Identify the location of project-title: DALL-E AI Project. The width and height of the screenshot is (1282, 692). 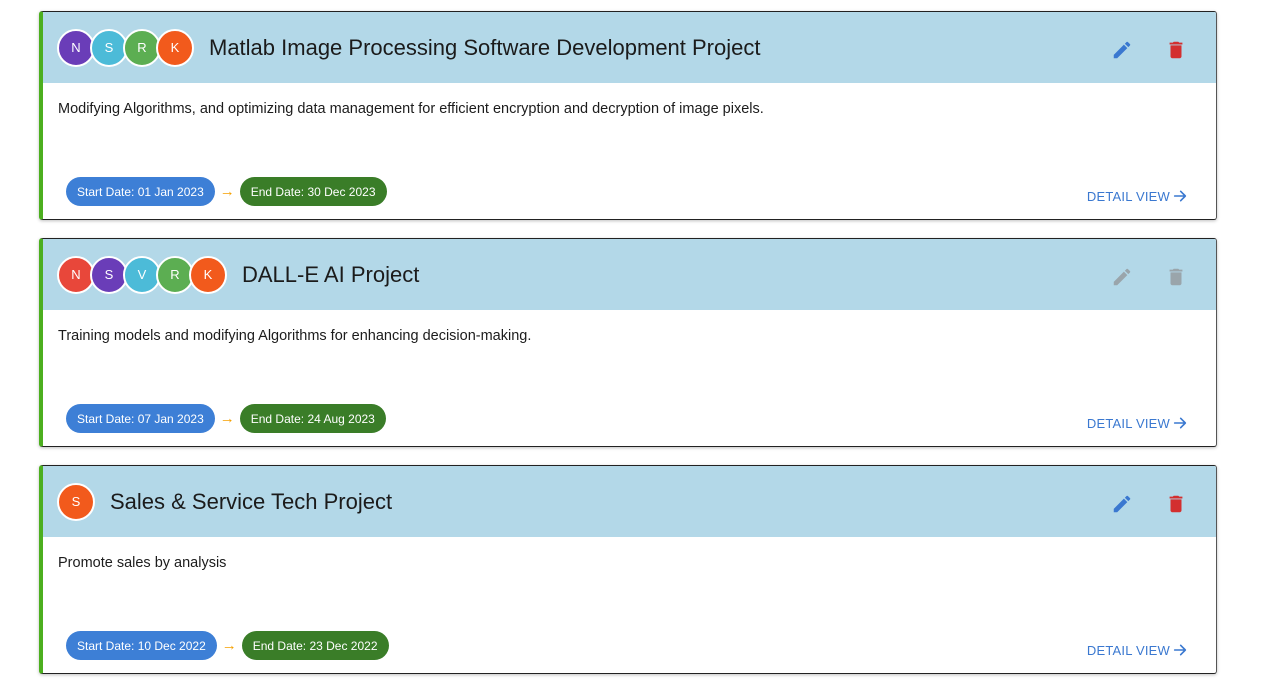
(331, 274).